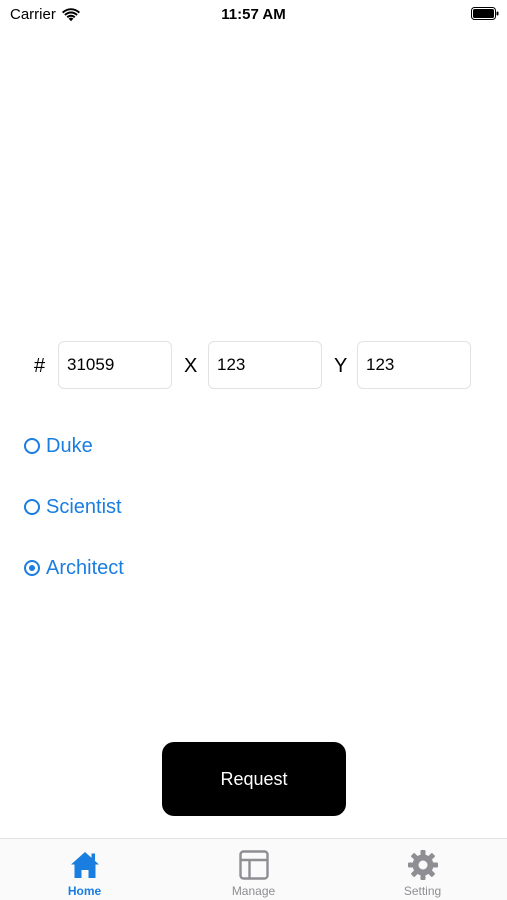  What do you see at coordinates (69, 445) in the screenshot?
I see `radio-label: Duke` at bounding box center [69, 445].